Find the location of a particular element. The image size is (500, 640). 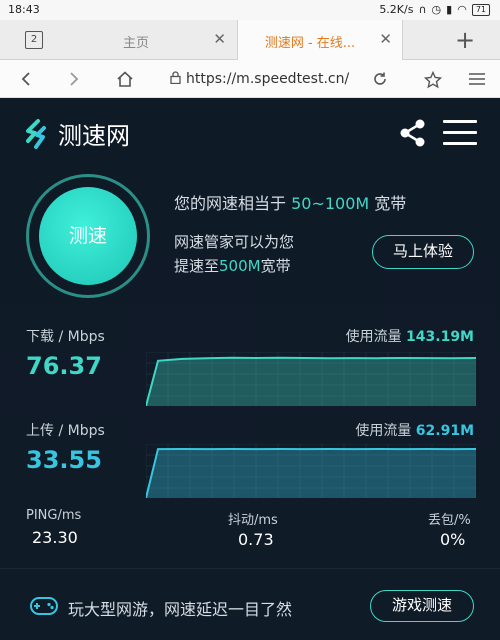

test-ring: 测速 is located at coordinates (88, 236).